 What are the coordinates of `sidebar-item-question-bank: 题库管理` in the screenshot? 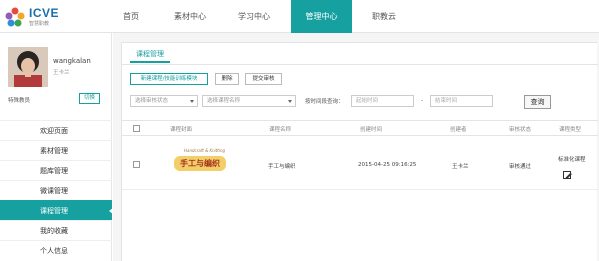 It's located at (56, 170).